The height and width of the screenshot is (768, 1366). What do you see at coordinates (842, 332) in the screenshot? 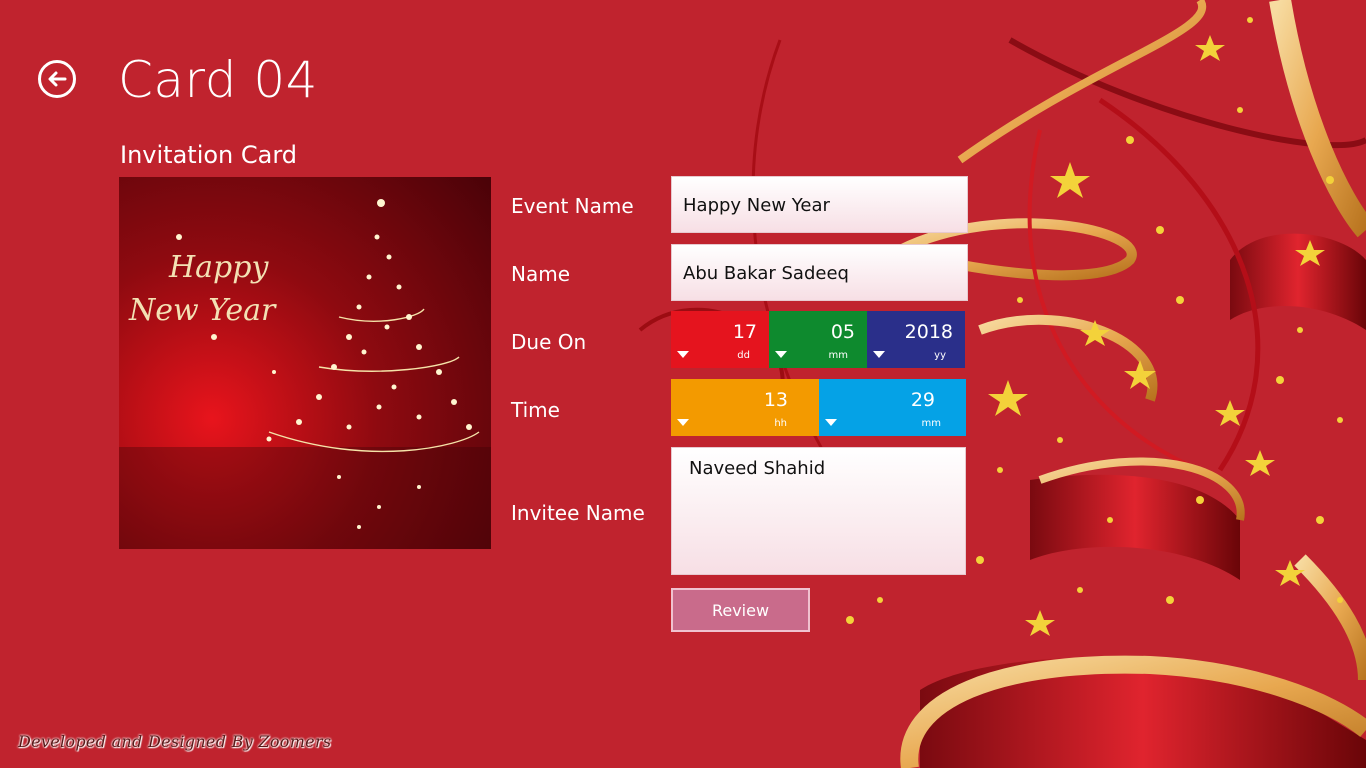
I see `month-value: 05` at bounding box center [842, 332].